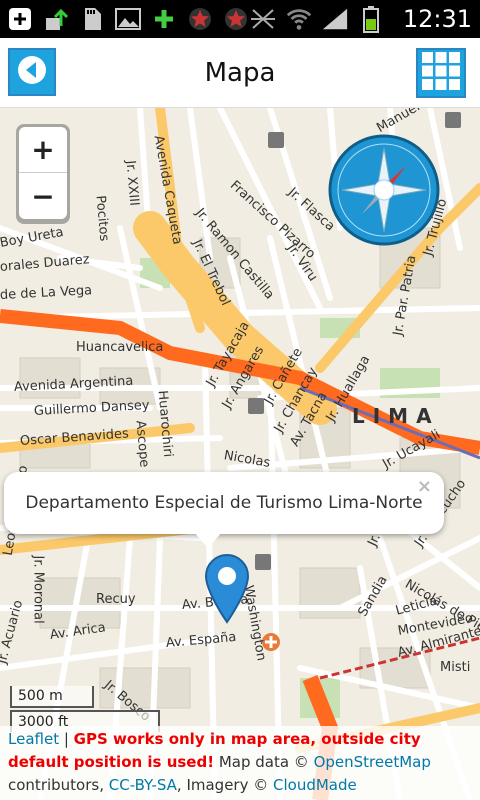 Image resolution: width=480 pixels, height=800 pixels. What do you see at coordinates (33, 739) in the screenshot?
I see `leaflet-link: Leaflet` at bounding box center [33, 739].